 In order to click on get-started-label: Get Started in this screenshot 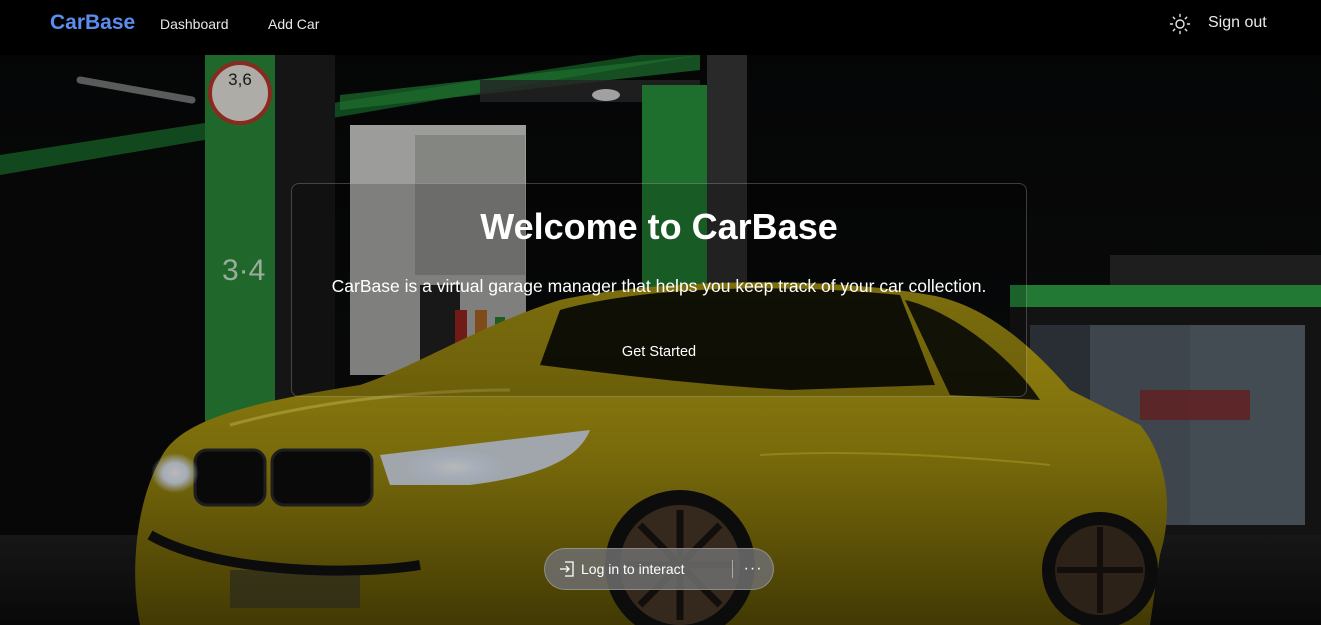, I will do `click(659, 352)`.